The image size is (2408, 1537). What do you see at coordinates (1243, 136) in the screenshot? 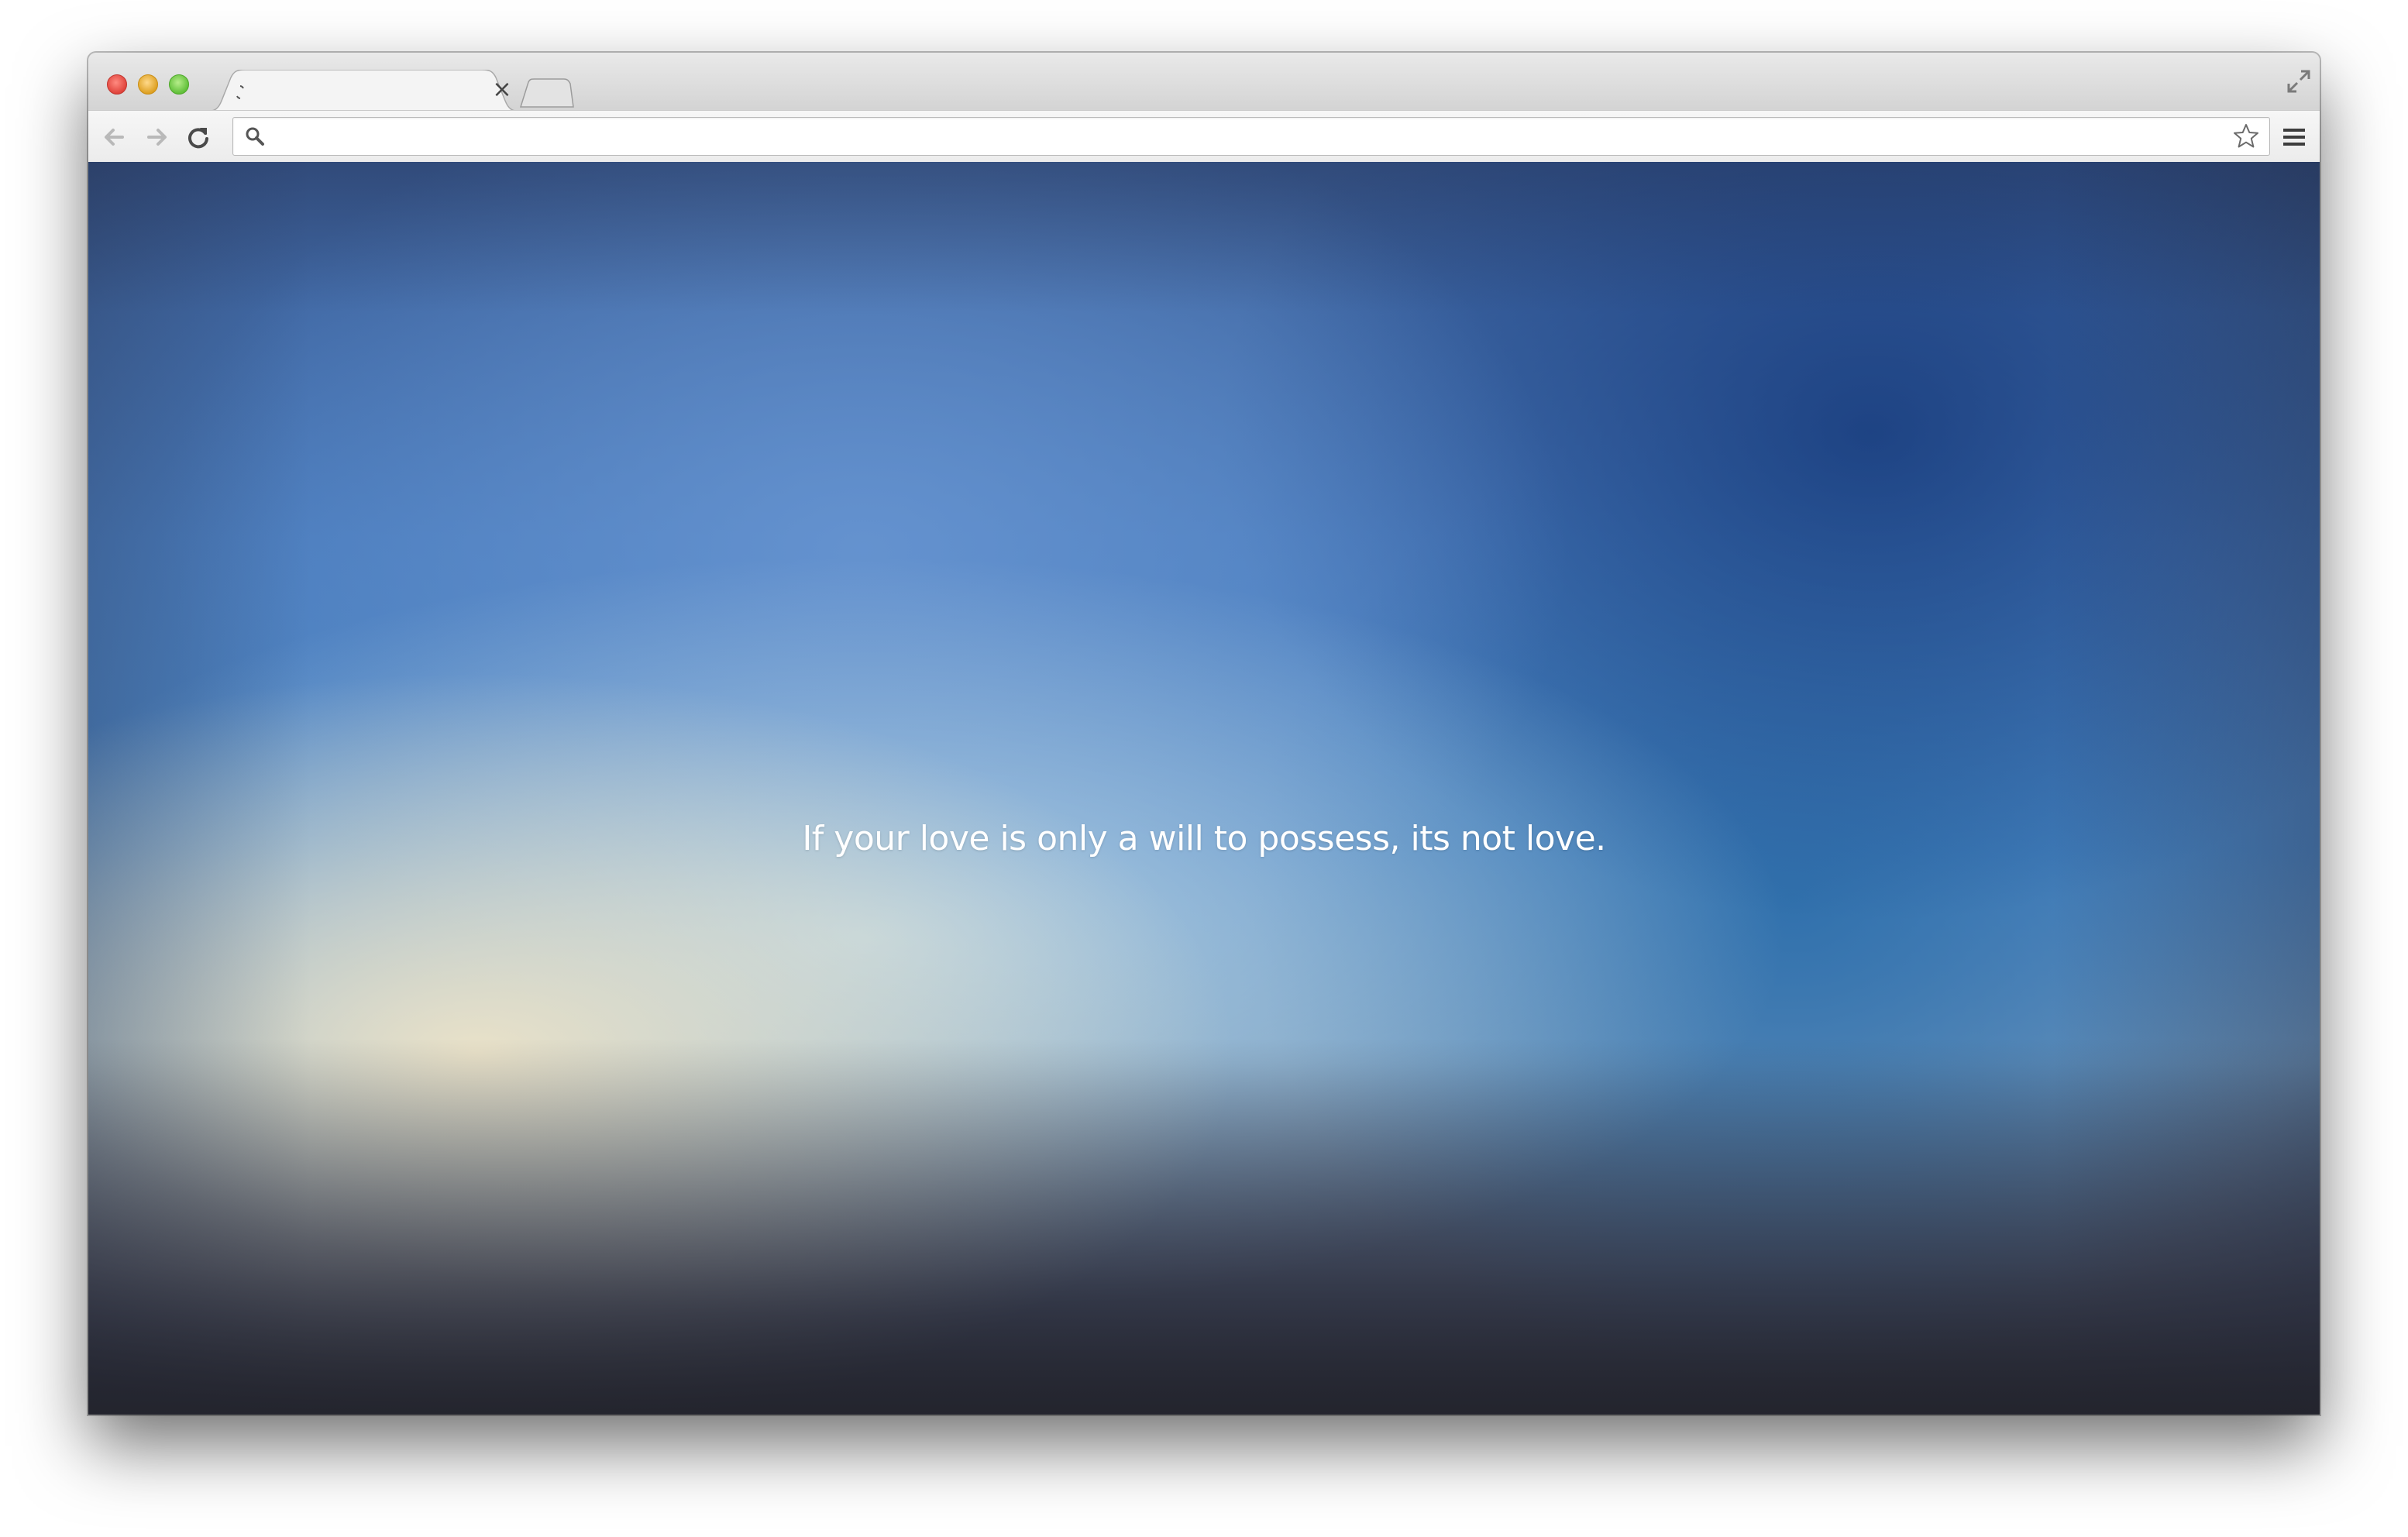
I see `address-input` at bounding box center [1243, 136].